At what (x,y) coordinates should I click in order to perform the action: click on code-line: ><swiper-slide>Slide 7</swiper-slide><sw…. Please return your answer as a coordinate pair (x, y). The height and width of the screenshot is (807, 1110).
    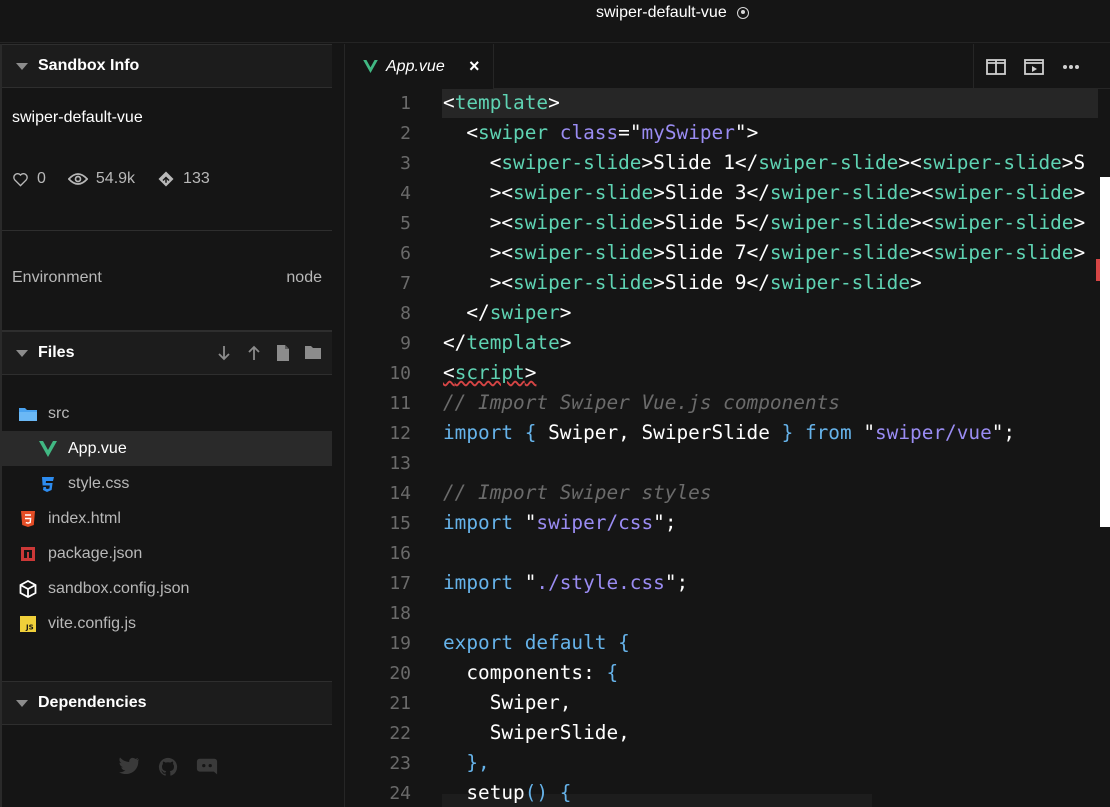
    Looking at the image, I should click on (764, 252).